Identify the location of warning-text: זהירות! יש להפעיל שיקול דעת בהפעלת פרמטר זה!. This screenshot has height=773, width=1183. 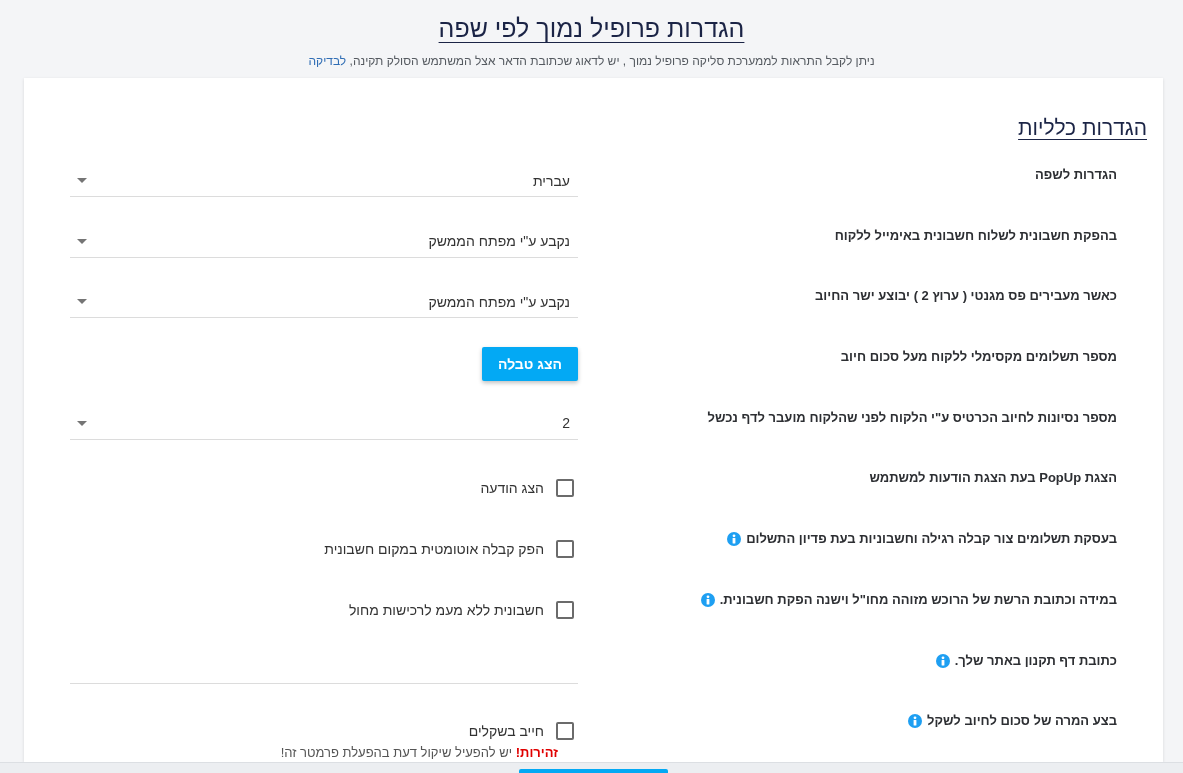
(419, 753).